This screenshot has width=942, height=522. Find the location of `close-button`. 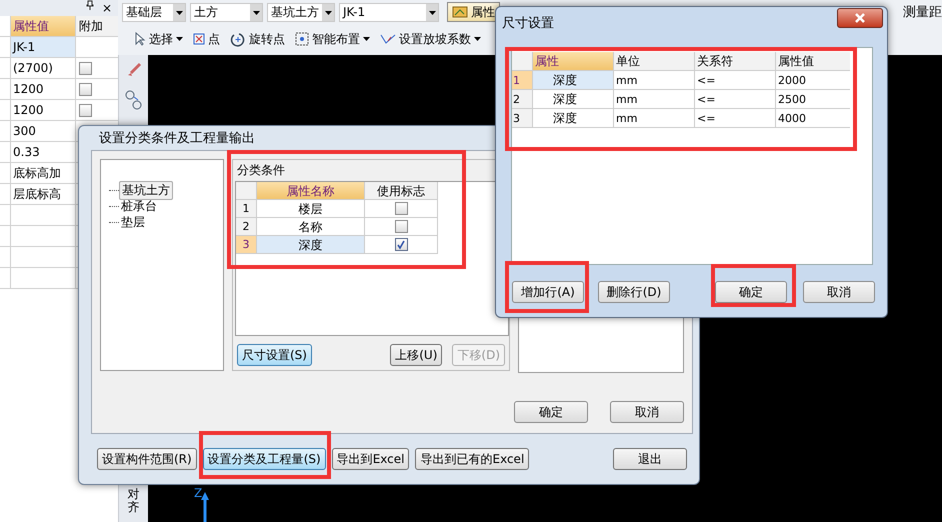

close-button is located at coordinates (860, 18).